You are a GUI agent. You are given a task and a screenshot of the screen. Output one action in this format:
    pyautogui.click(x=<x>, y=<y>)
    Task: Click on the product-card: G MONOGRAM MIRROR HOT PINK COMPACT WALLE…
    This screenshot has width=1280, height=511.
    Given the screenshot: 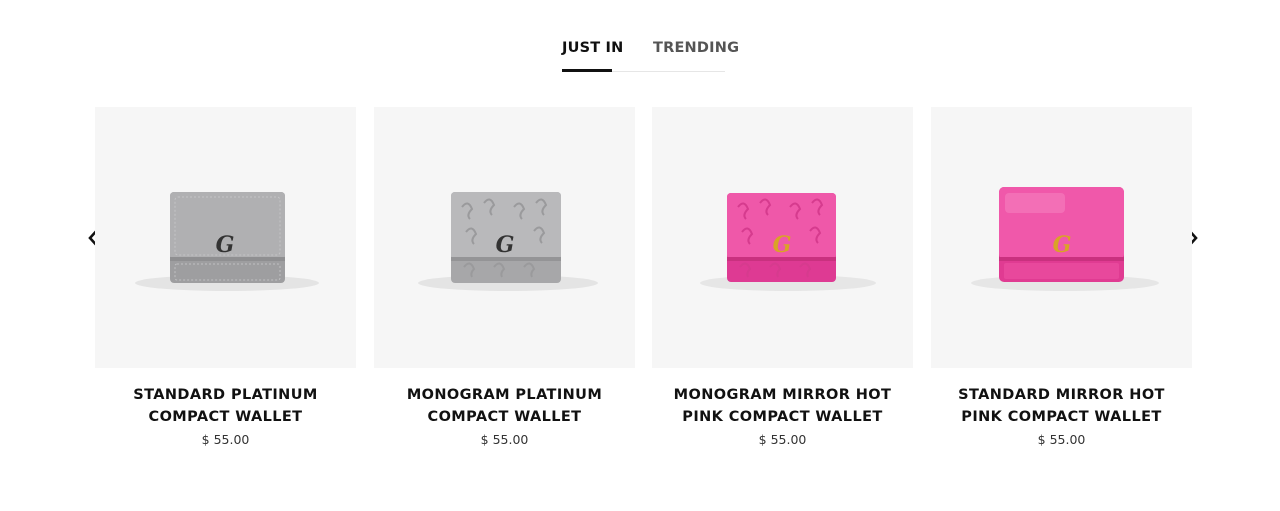 What is the action you would take?
    pyautogui.click(x=782, y=278)
    